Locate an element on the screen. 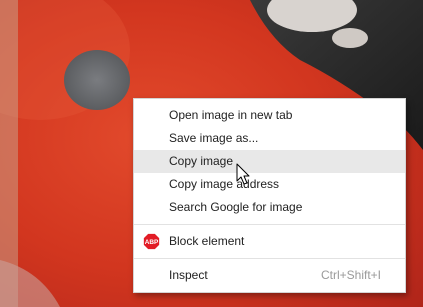 This screenshot has height=307, width=423. menu-item-label: Copy image address is located at coordinates (224, 184).